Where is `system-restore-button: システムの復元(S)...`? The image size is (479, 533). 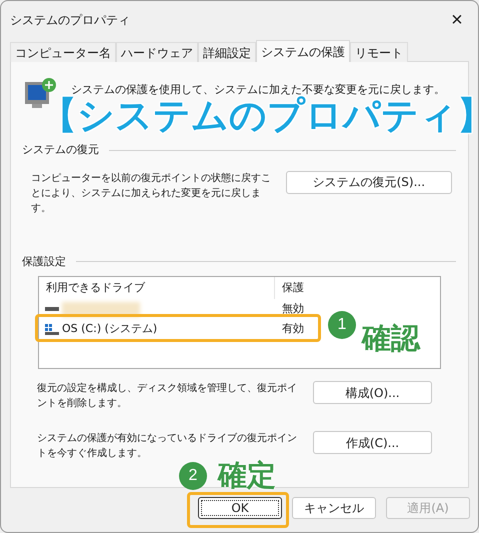 system-restore-button: システムの復元(S)... is located at coordinates (369, 182).